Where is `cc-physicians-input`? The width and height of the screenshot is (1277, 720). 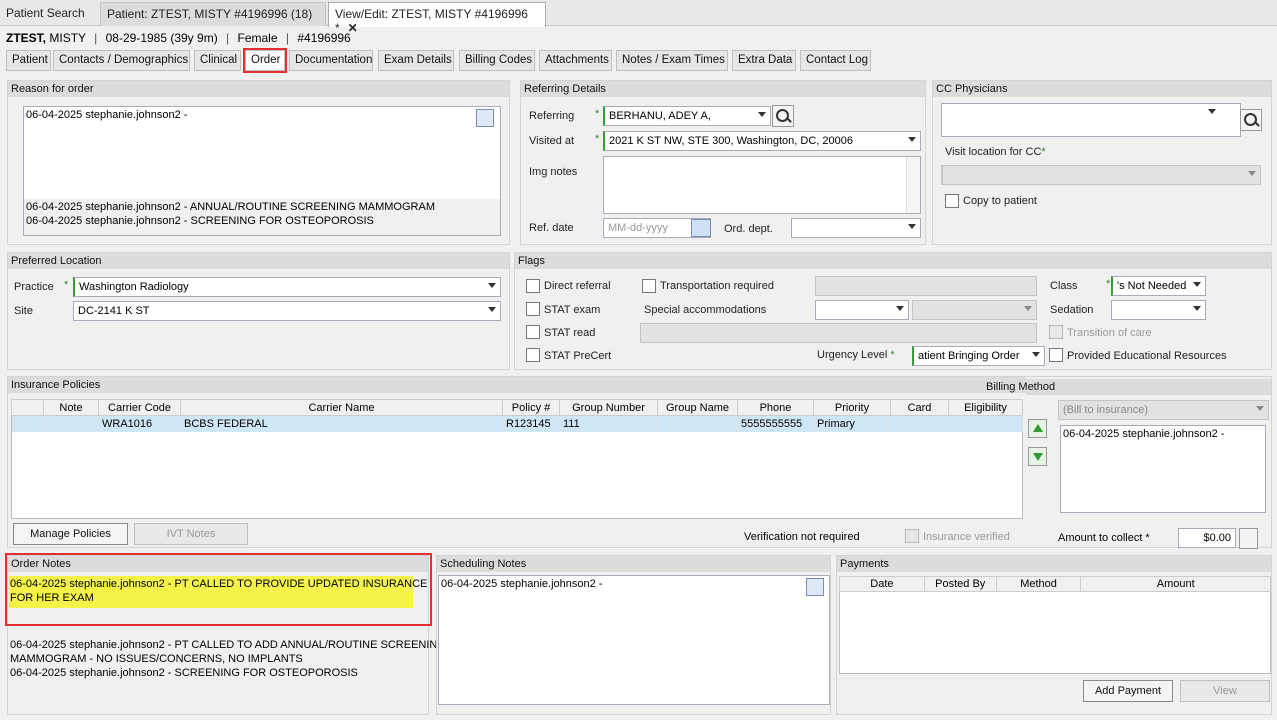 cc-physicians-input is located at coordinates (1091, 120).